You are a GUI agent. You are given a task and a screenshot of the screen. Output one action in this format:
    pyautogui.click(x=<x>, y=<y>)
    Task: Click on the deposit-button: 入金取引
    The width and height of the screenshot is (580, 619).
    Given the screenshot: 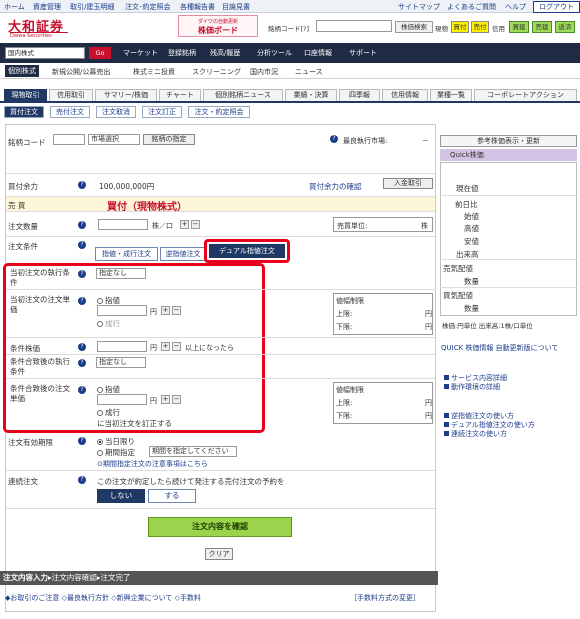 What is the action you would take?
    pyautogui.click(x=408, y=183)
    